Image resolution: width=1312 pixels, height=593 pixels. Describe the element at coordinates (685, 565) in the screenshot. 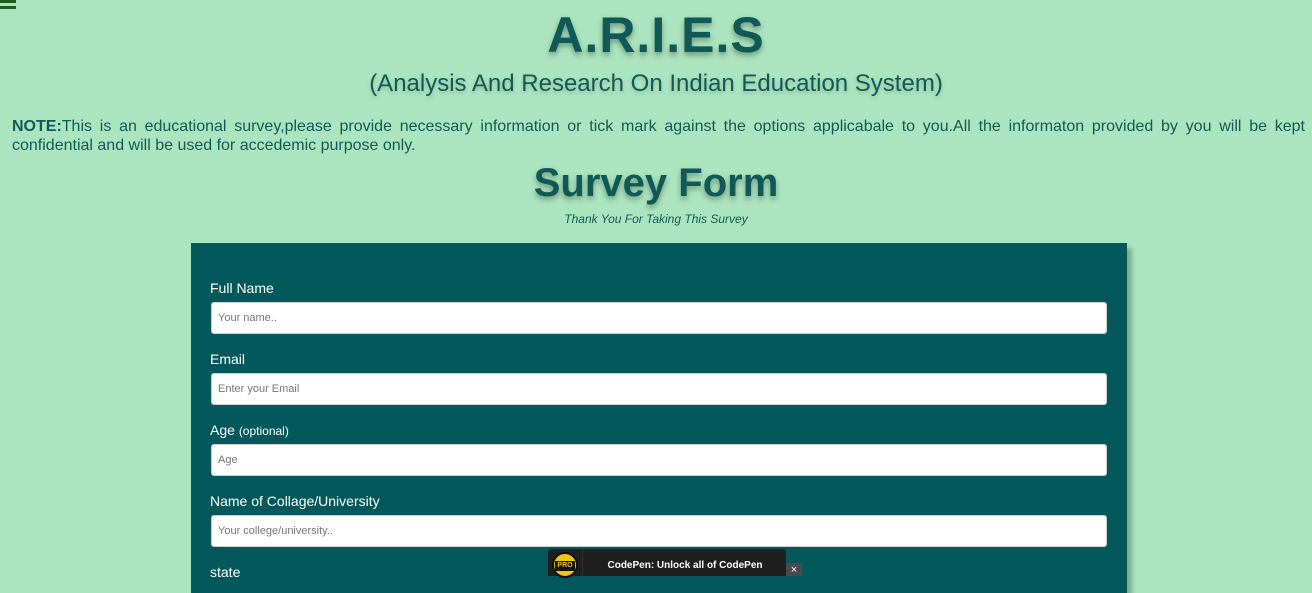

I see `promo-text: CodePen: Unlock all of CodePen` at that location.